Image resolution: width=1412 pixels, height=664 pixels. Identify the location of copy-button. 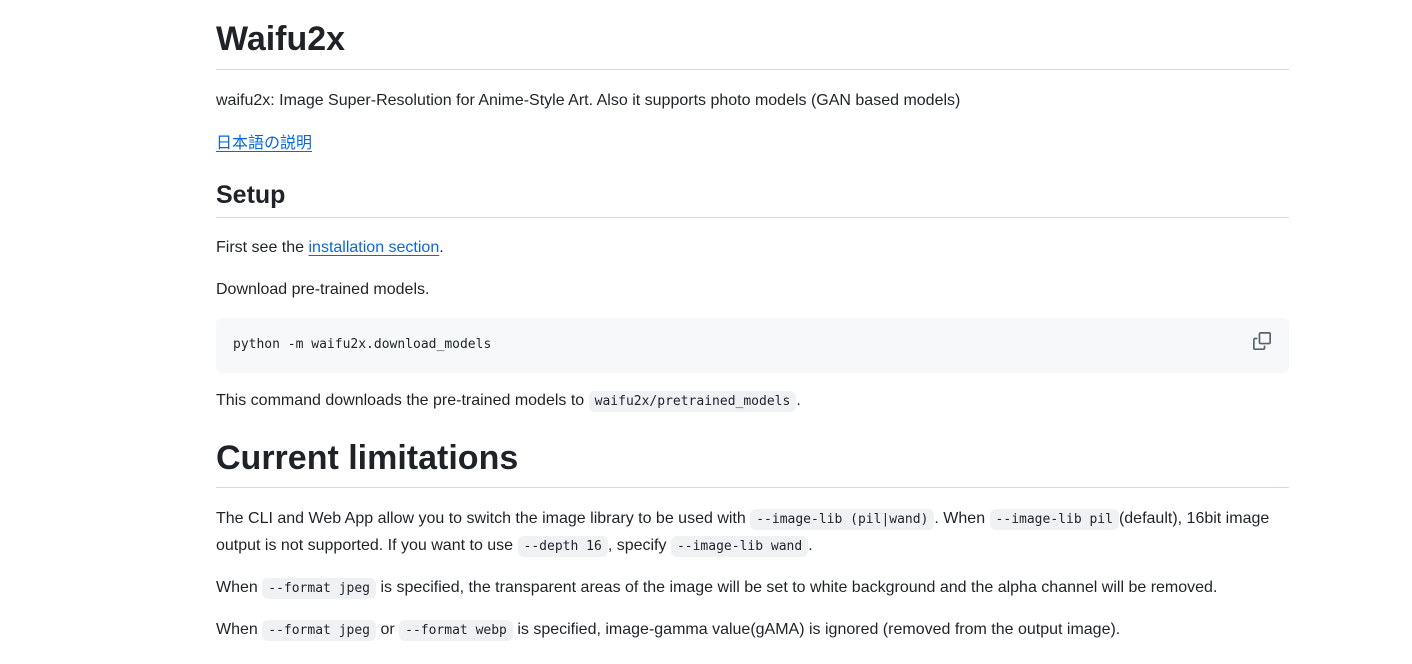
(1263, 341).